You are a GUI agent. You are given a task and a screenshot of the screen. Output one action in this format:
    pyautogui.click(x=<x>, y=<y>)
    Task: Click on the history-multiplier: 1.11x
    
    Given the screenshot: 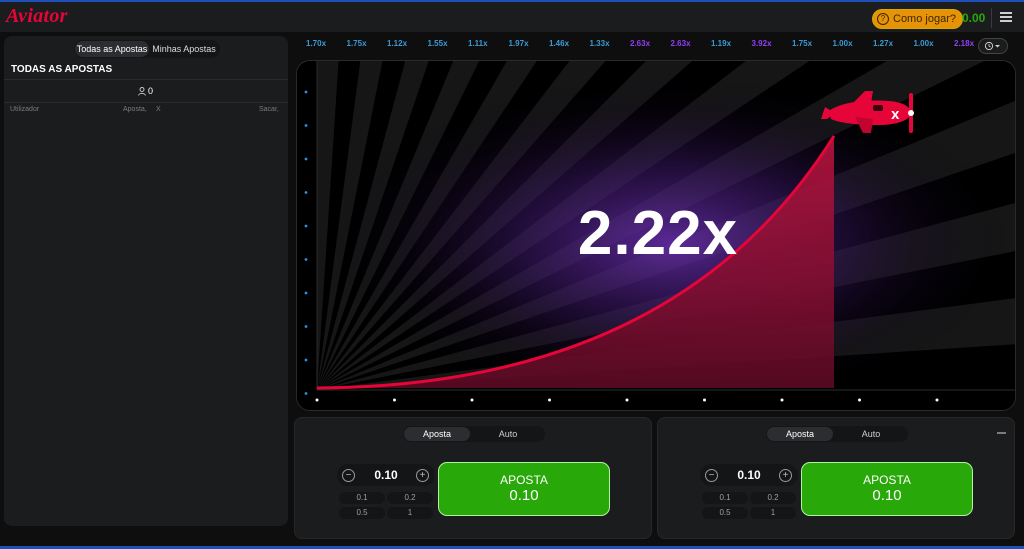 What is the action you would take?
    pyautogui.click(x=478, y=43)
    